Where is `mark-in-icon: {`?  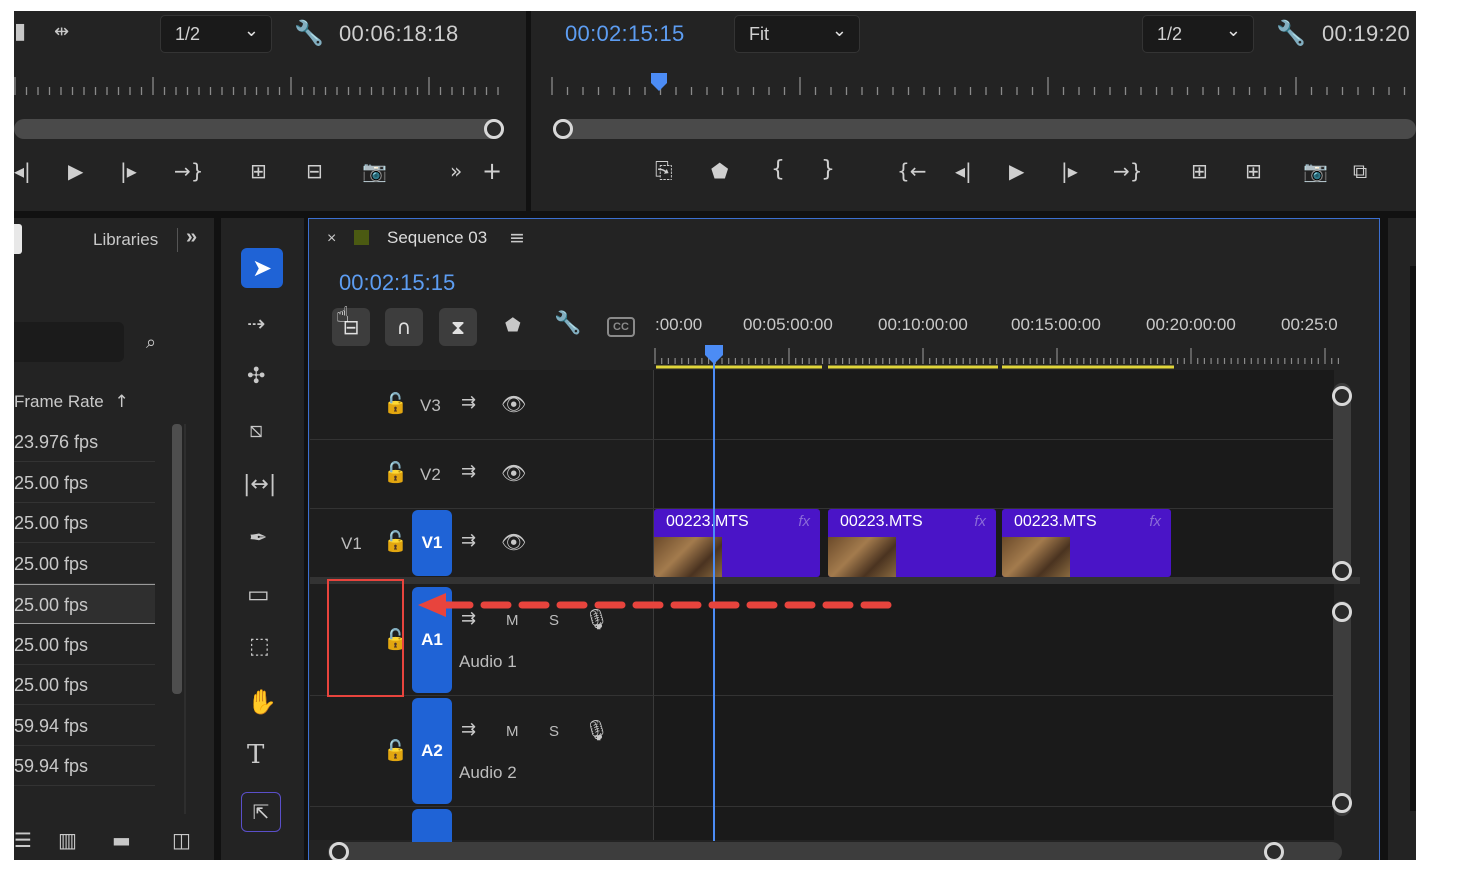
mark-in-icon: { is located at coordinates (778, 169).